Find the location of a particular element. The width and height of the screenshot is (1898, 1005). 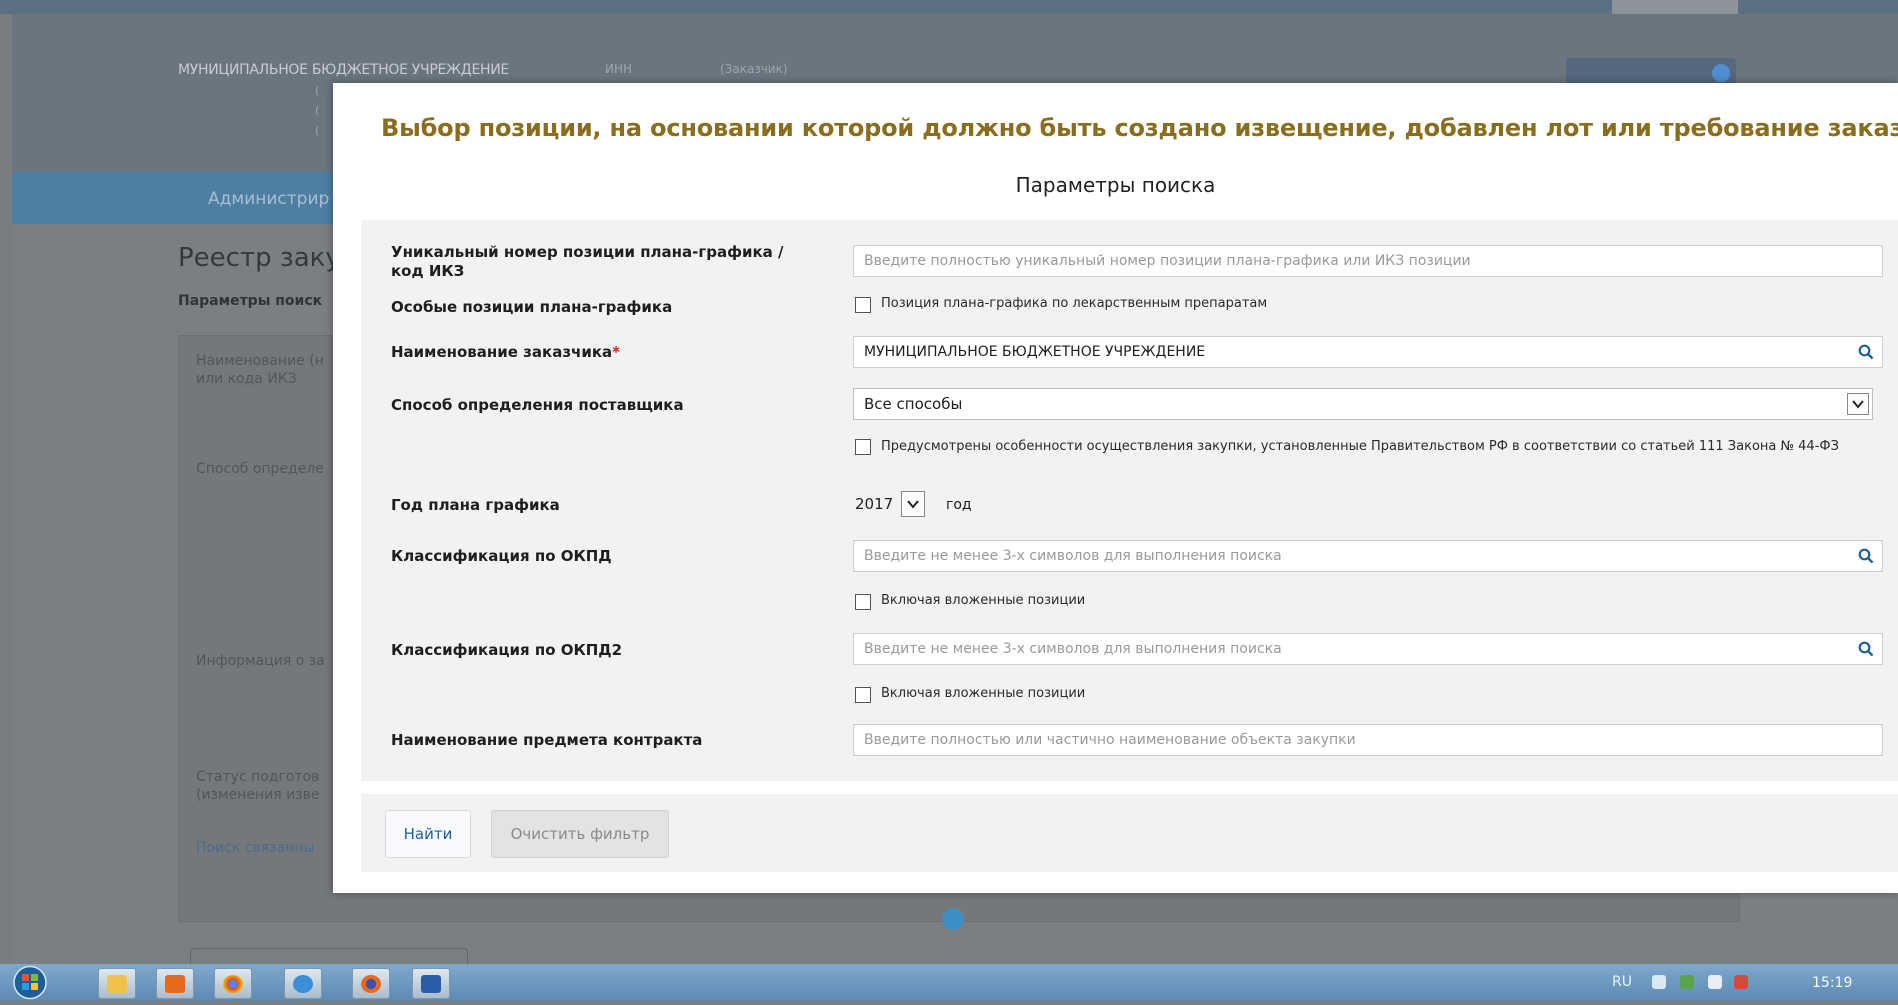

bg-field-status: Статус подготов (изменения изве is located at coordinates (258, 786).